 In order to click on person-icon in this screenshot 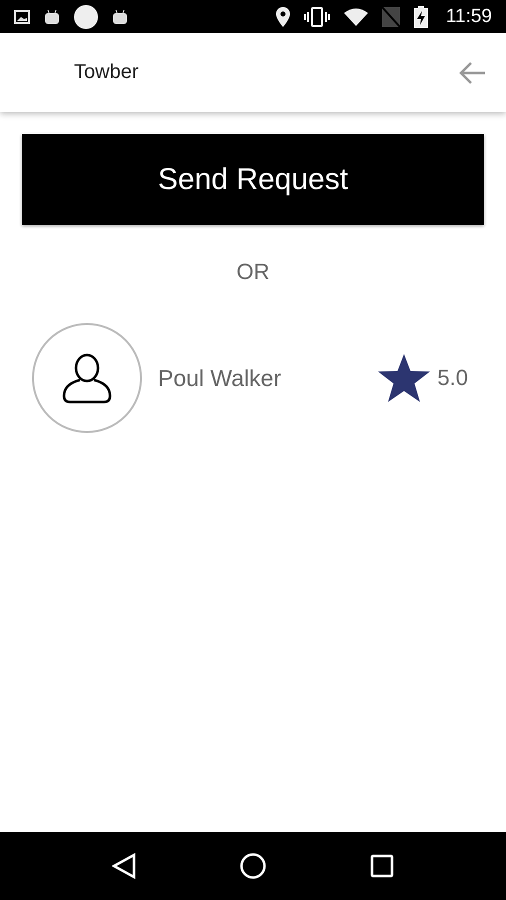, I will do `click(87, 378)`.